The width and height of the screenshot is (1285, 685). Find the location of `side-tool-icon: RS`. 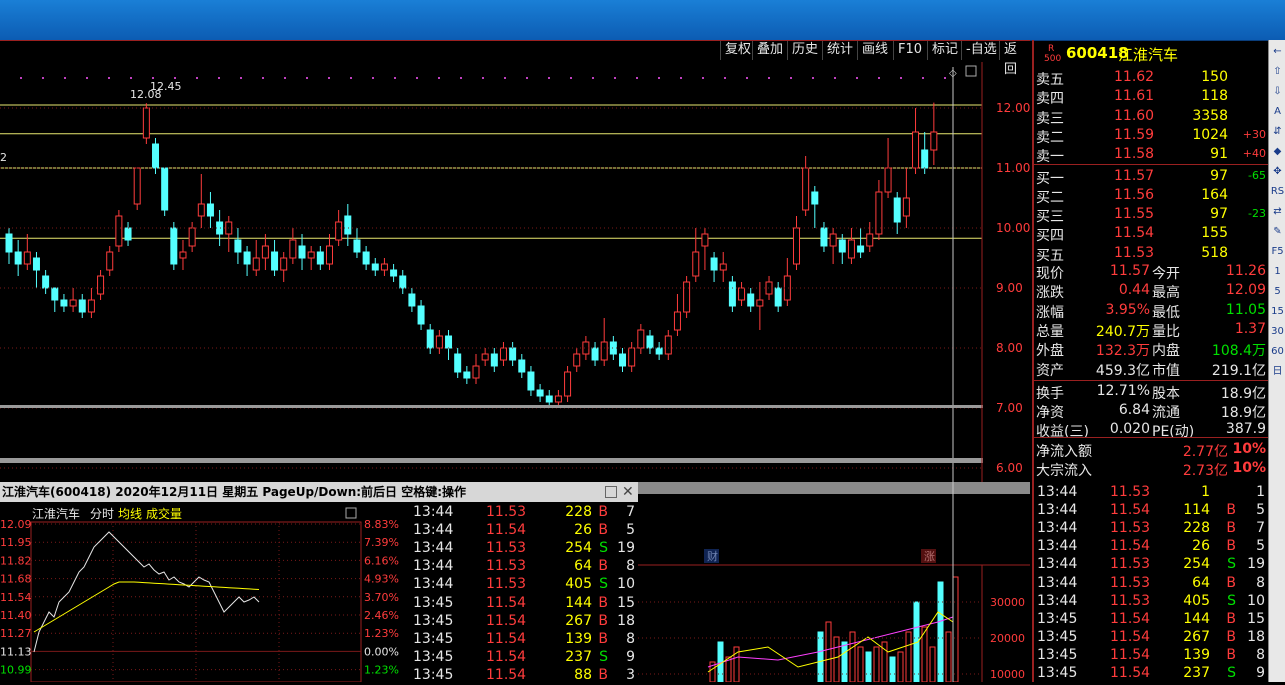

side-tool-icon: RS is located at coordinates (1277, 191).